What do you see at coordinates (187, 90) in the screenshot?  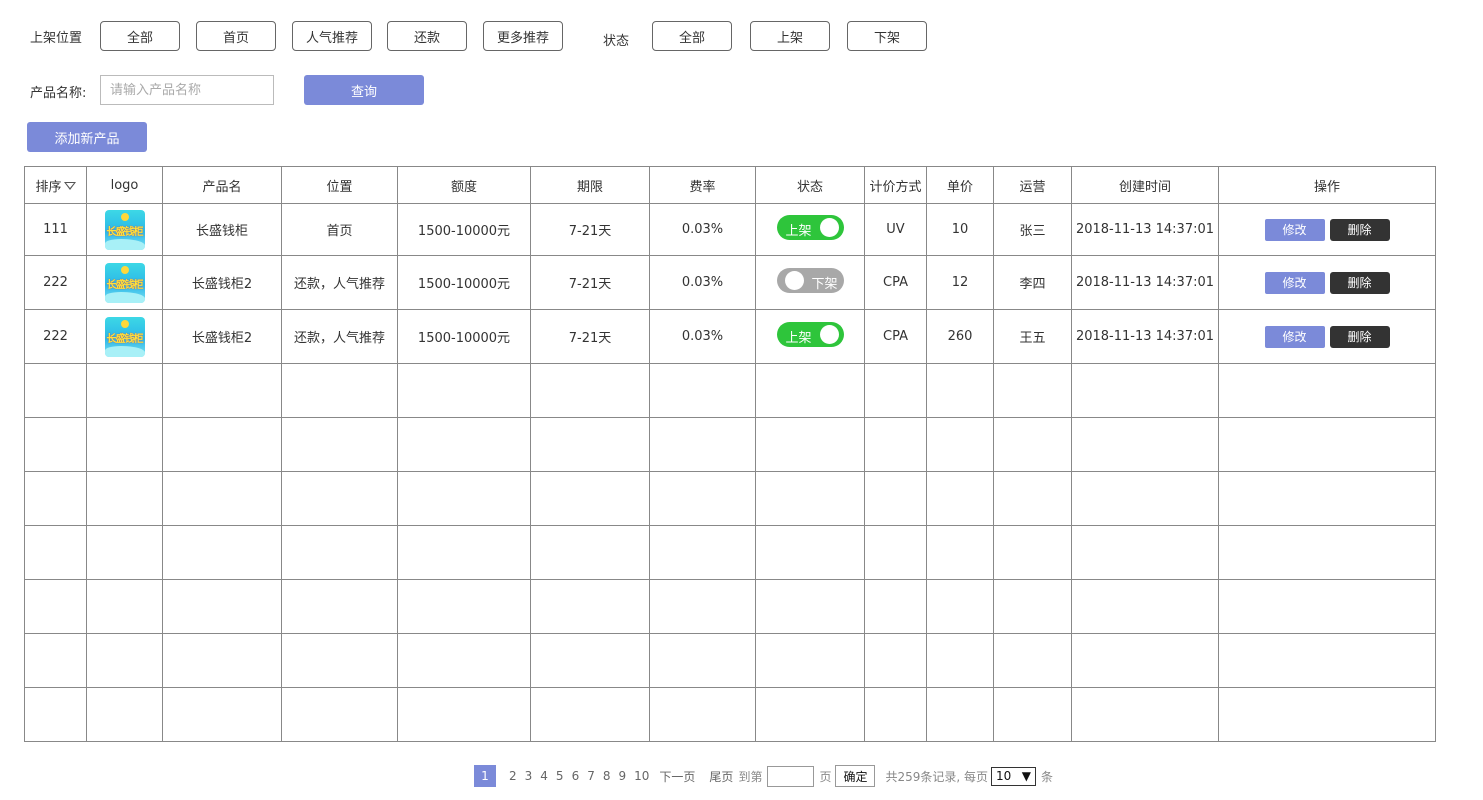 I see `product-name-input` at bounding box center [187, 90].